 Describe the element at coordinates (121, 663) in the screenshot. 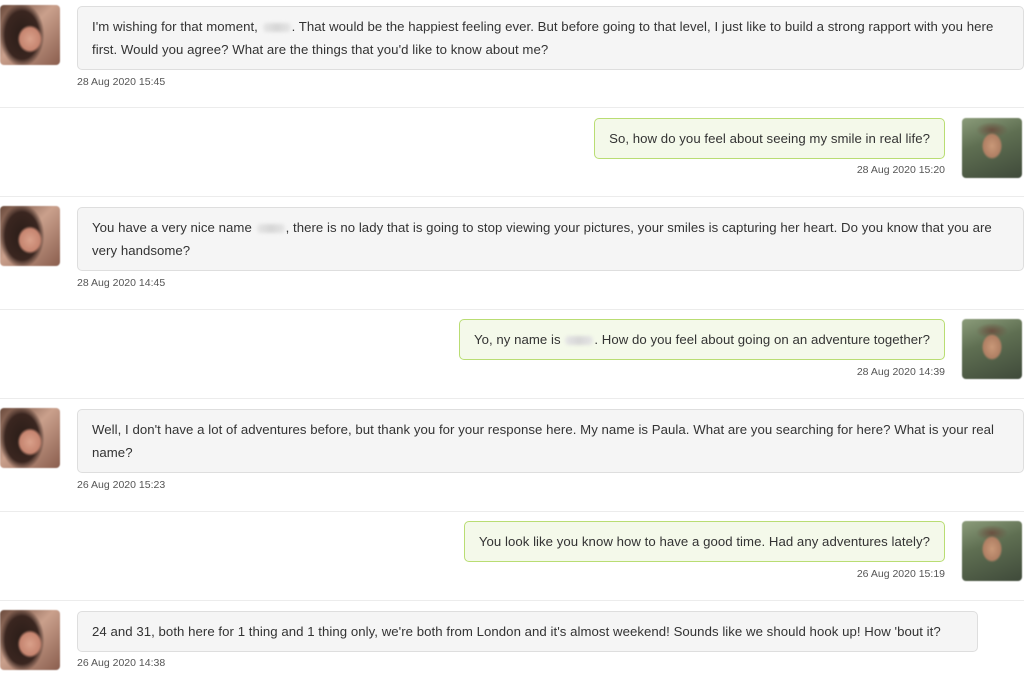

I see `message-timestamp: 26 Aug 2020 14:38` at that location.